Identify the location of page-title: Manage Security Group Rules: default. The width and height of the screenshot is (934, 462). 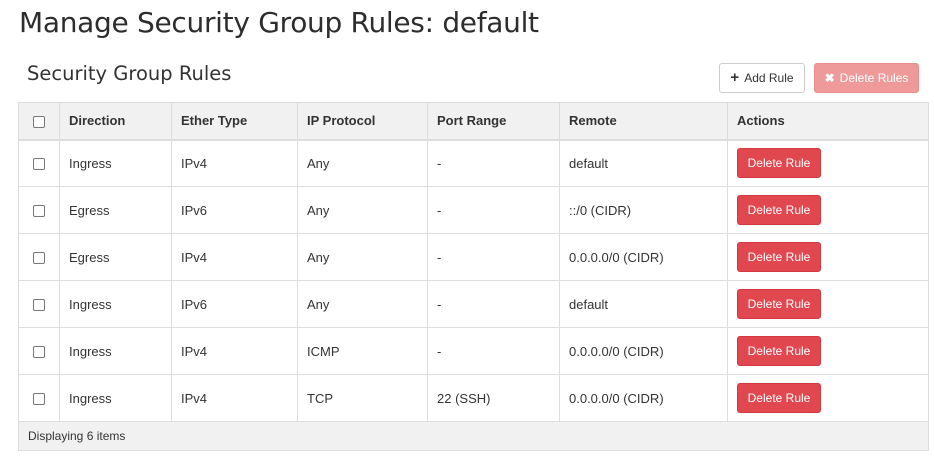
(279, 22).